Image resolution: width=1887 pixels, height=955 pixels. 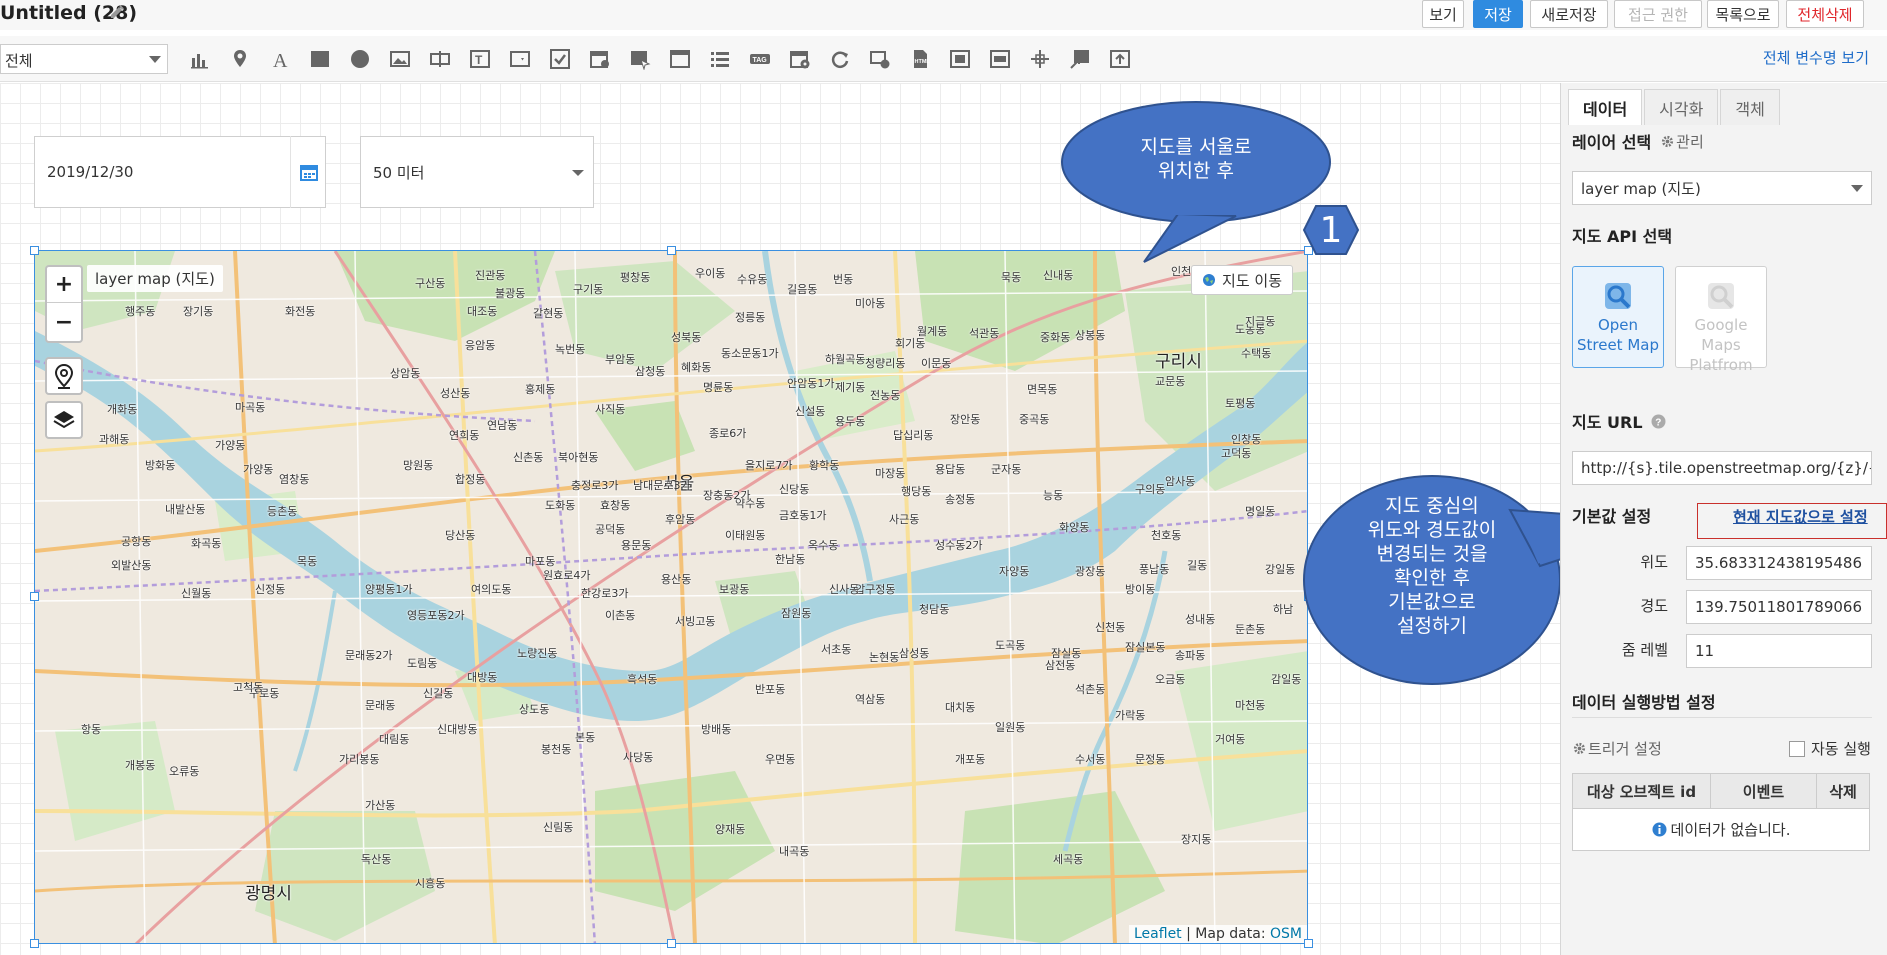 What do you see at coordinates (916, 491) in the screenshot?
I see `place-label: 행당동` at bounding box center [916, 491].